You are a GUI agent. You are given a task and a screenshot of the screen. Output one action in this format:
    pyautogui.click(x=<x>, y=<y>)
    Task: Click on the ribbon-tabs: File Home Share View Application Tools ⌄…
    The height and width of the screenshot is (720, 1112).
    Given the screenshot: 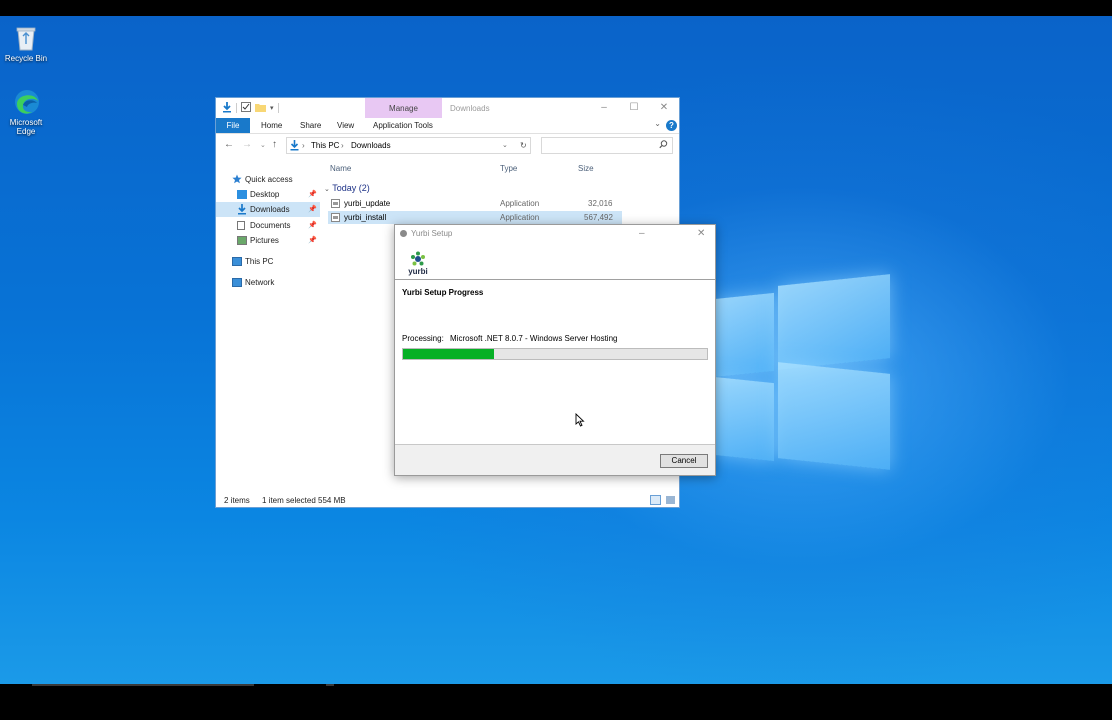 What is the action you would take?
    pyautogui.click(x=447, y=126)
    